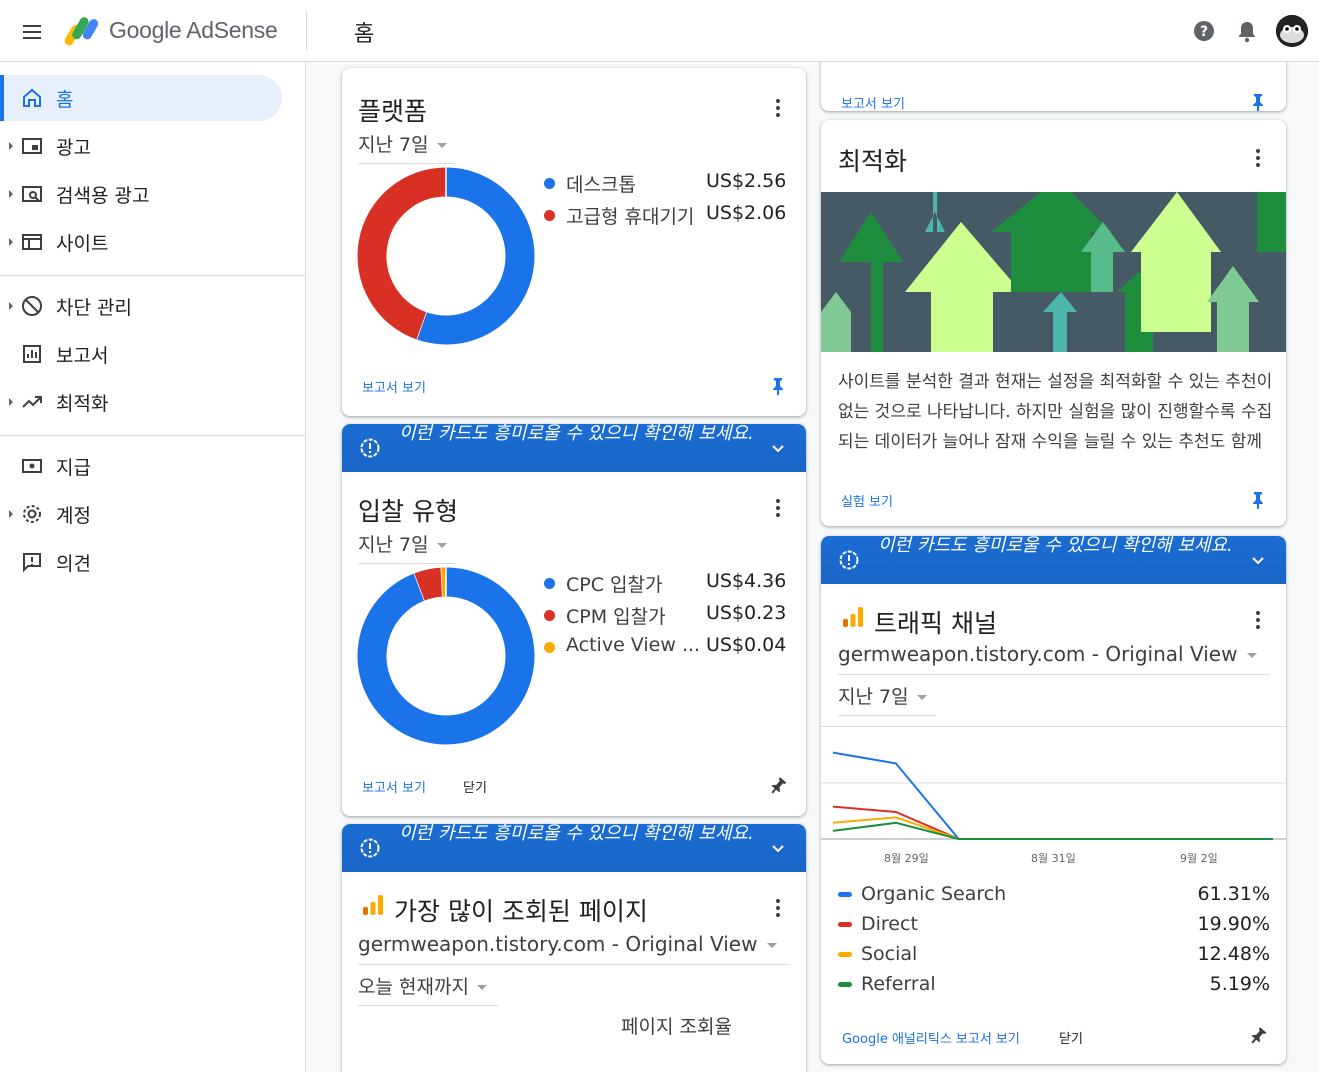 The height and width of the screenshot is (1072, 1319). What do you see at coordinates (1204, 31) in the screenshot?
I see `help-icon: ?` at bounding box center [1204, 31].